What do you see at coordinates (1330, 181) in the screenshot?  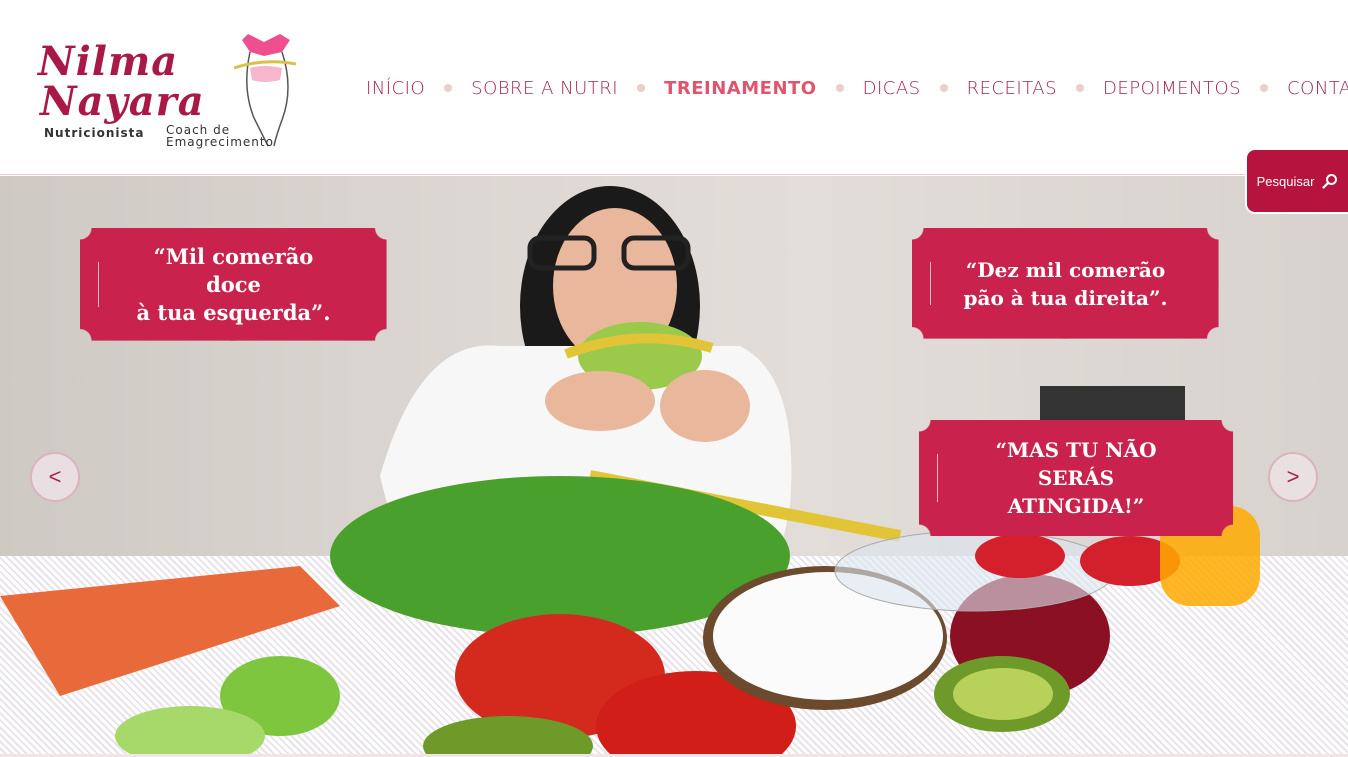 I see `search-icon` at bounding box center [1330, 181].